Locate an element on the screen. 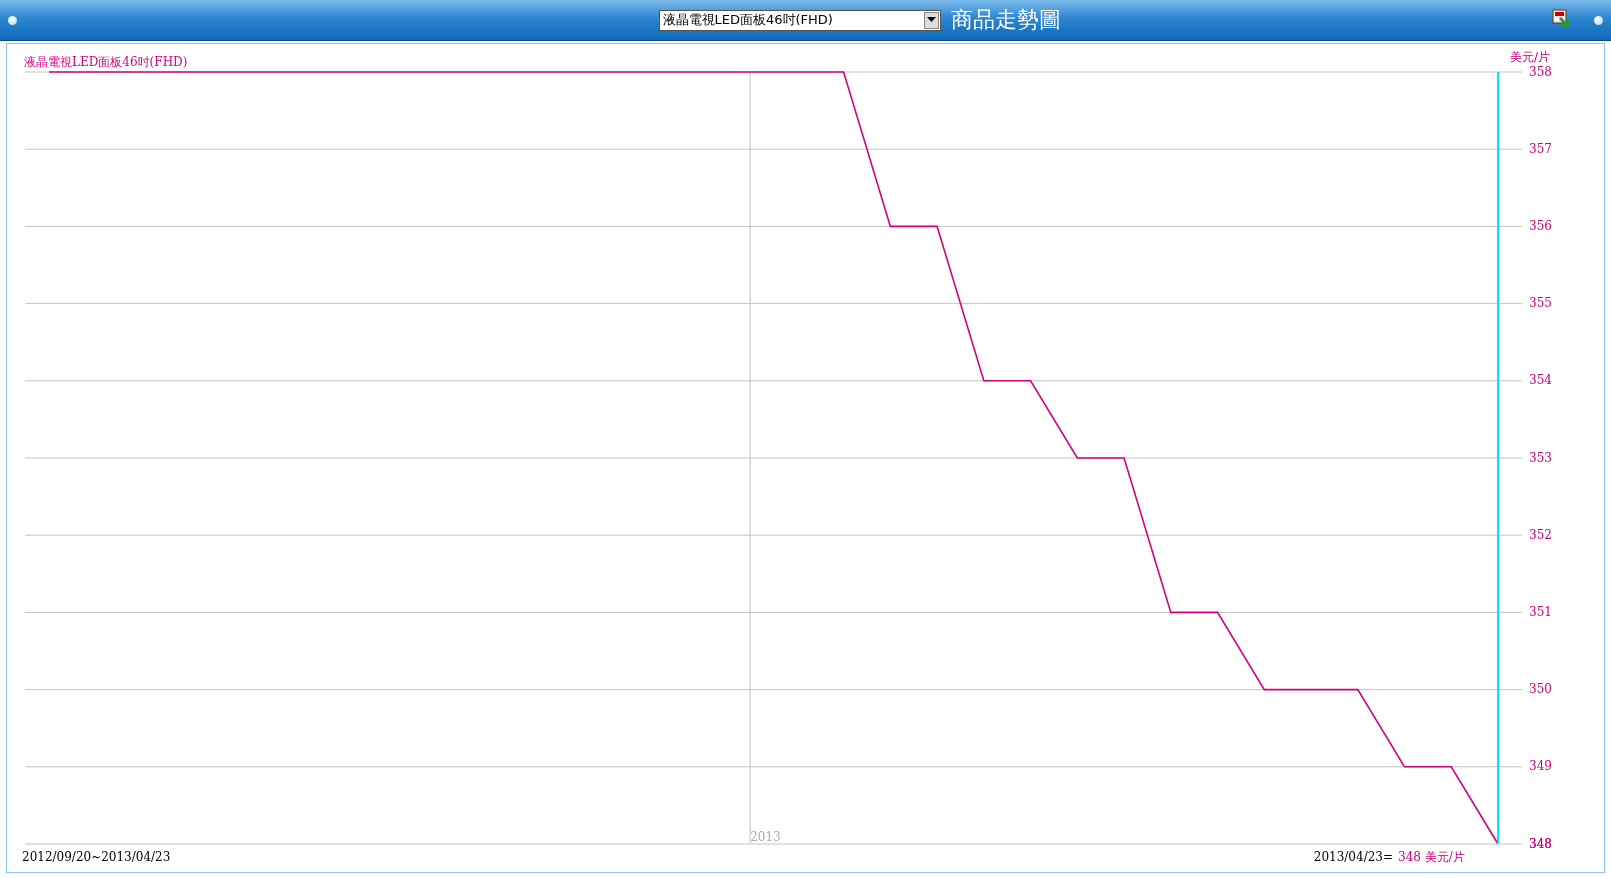 The width and height of the screenshot is (1611, 878). y-tick-label: 352 is located at coordinates (1540, 534).